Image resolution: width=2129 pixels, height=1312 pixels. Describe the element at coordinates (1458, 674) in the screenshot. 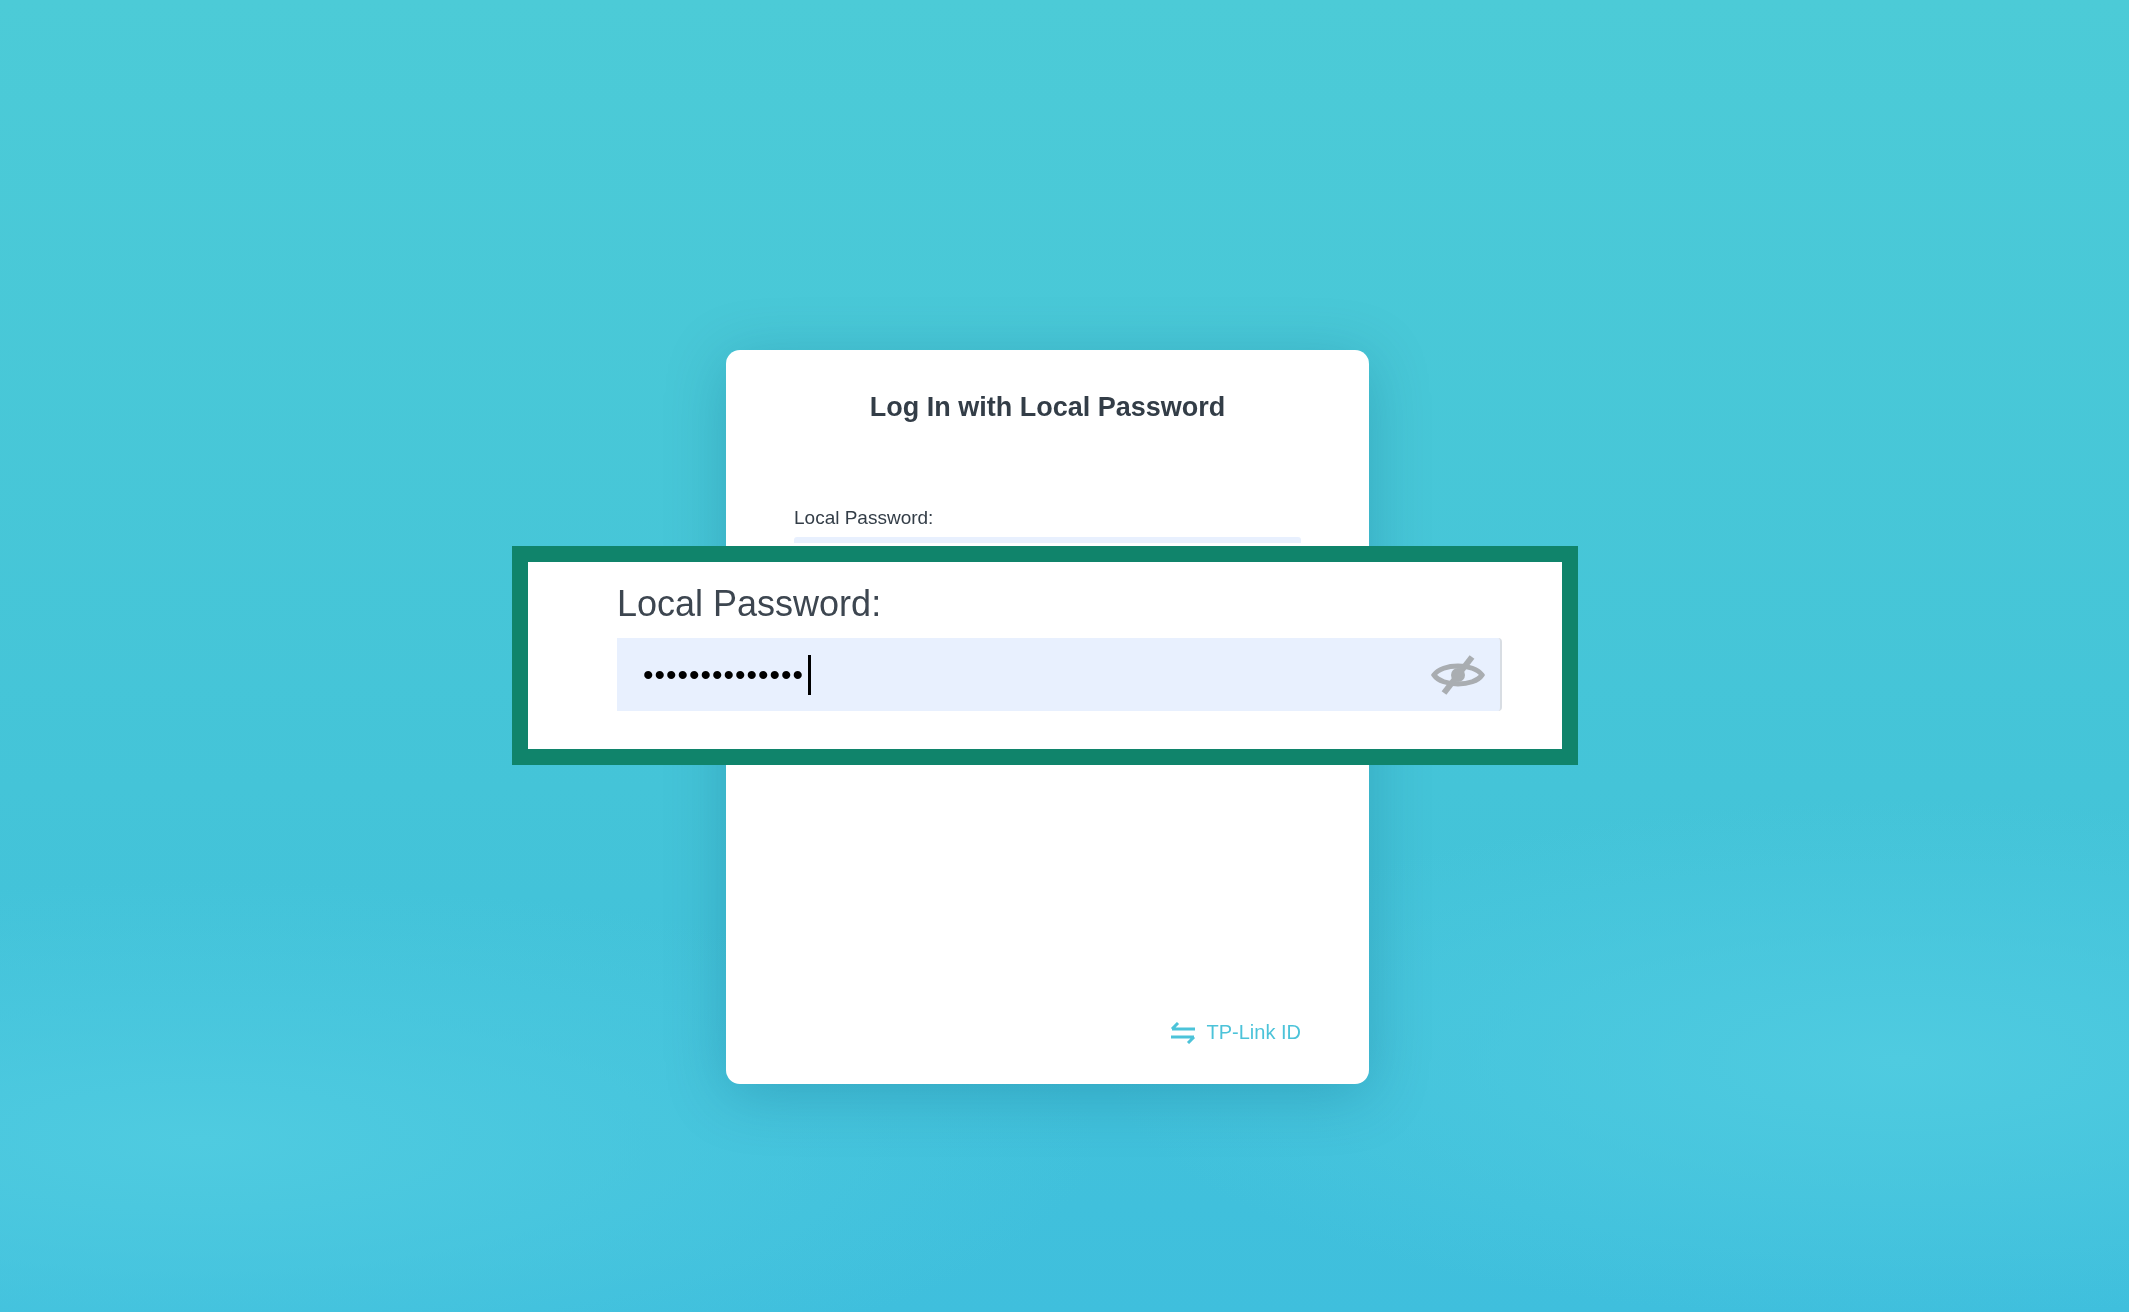

I see `eye-slash-icon` at that location.